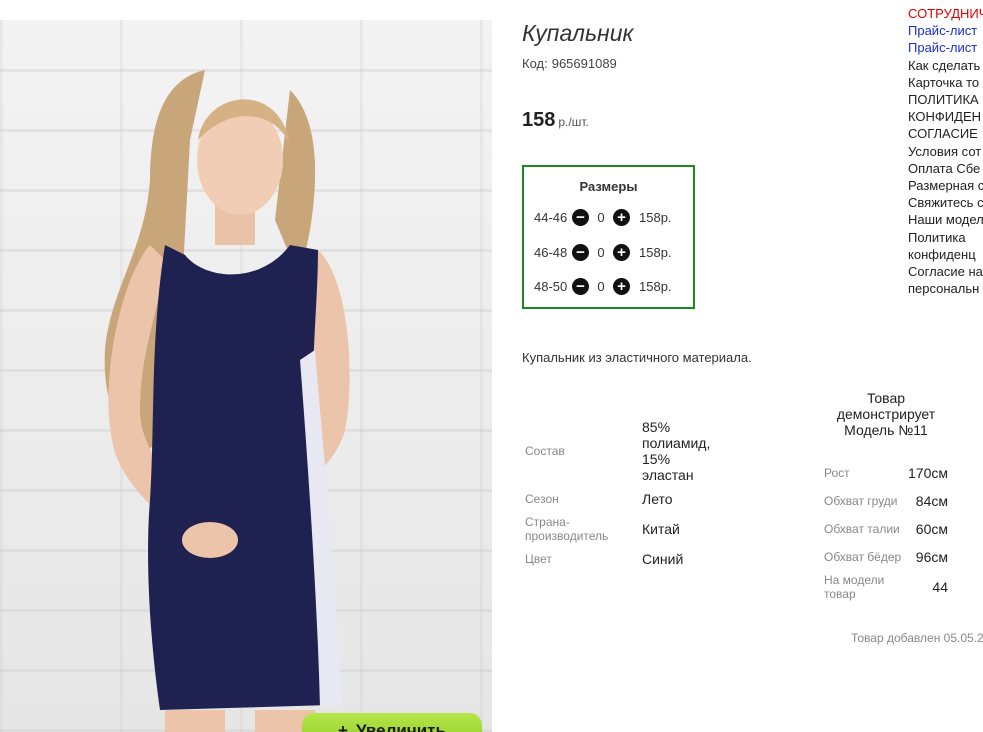  Describe the element at coordinates (657, 499) in the screenshot. I see `attr-value: Лето` at that location.